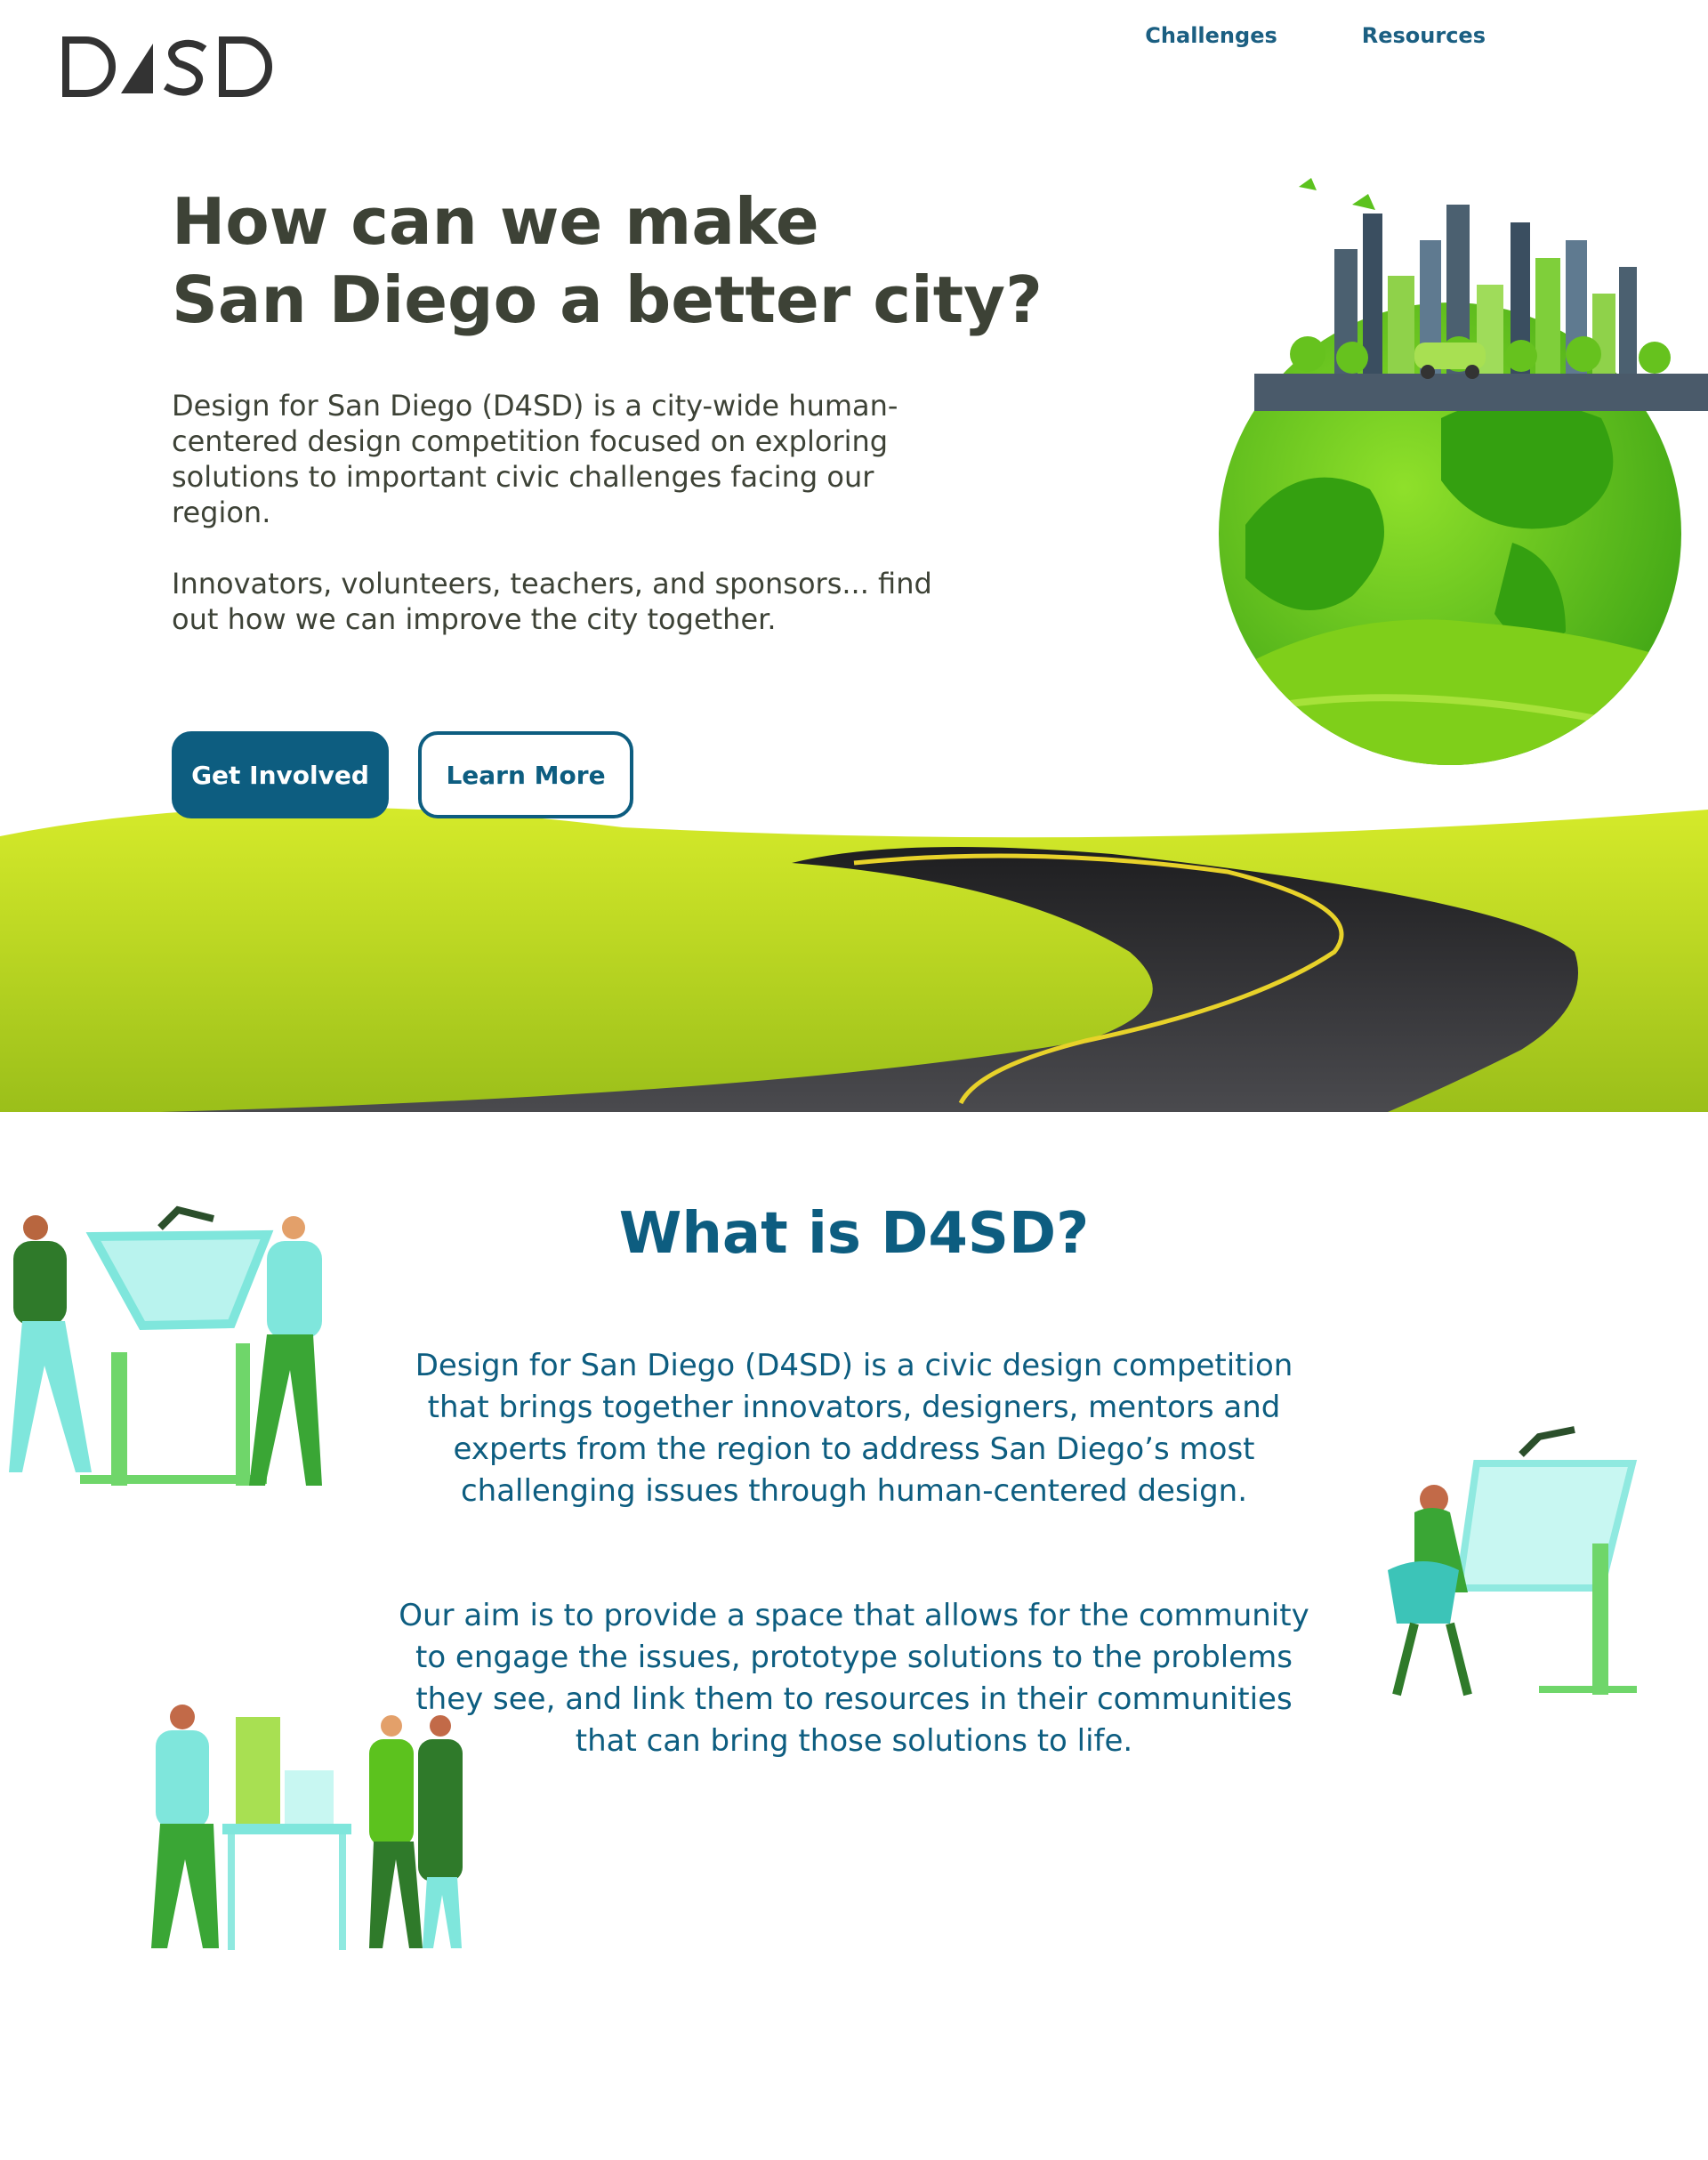 This screenshot has height=2160, width=1708. What do you see at coordinates (1513, 1561) in the screenshot?
I see `woman-drafting-illustration` at bounding box center [1513, 1561].